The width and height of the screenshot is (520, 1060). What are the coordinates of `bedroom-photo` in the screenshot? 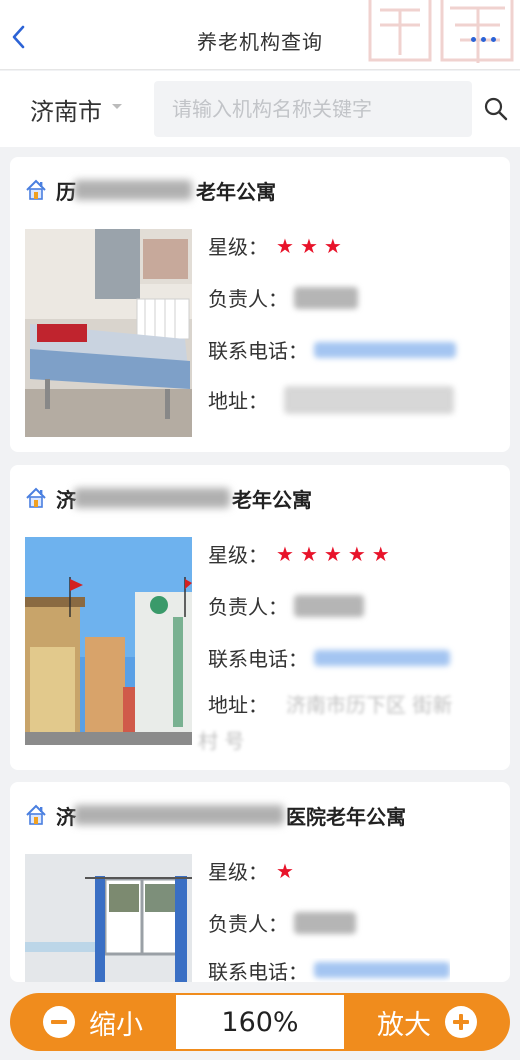 It's located at (108, 333).